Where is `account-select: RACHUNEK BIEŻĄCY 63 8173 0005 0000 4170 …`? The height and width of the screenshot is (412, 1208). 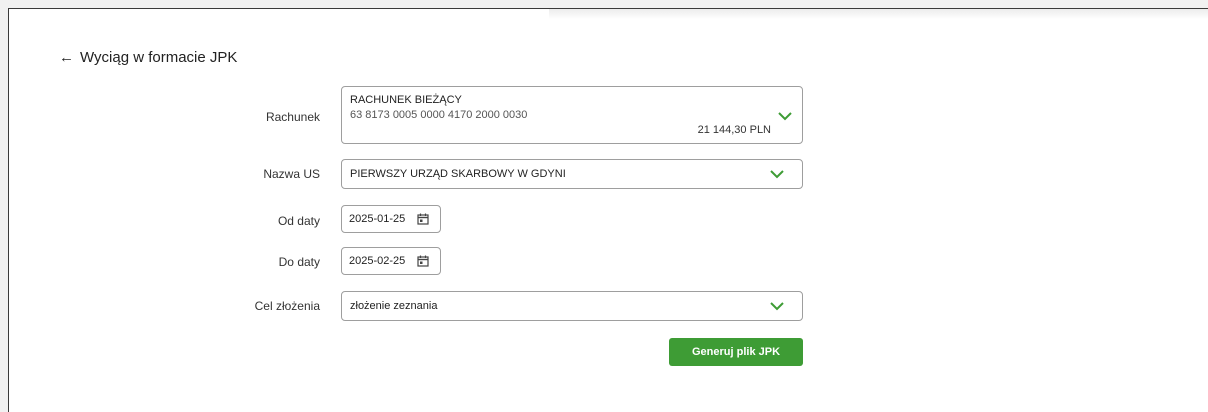 account-select: RACHUNEK BIEŻĄCY 63 8173 0005 0000 4170 … is located at coordinates (572, 115).